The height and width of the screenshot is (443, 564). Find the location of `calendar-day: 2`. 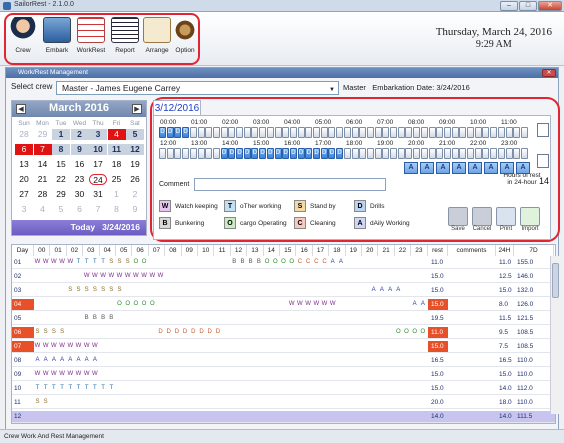

calendar-day: 2 is located at coordinates (135, 194).